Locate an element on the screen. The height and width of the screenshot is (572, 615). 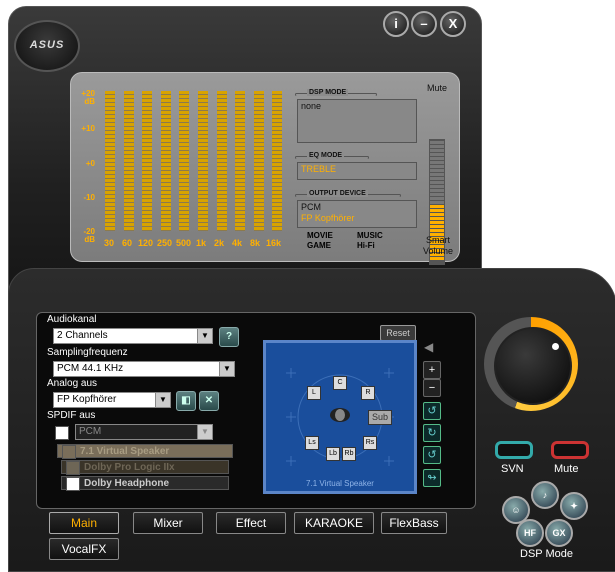
output-device-title: OUTPUT DEVICE is located at coordinates (337, 193).